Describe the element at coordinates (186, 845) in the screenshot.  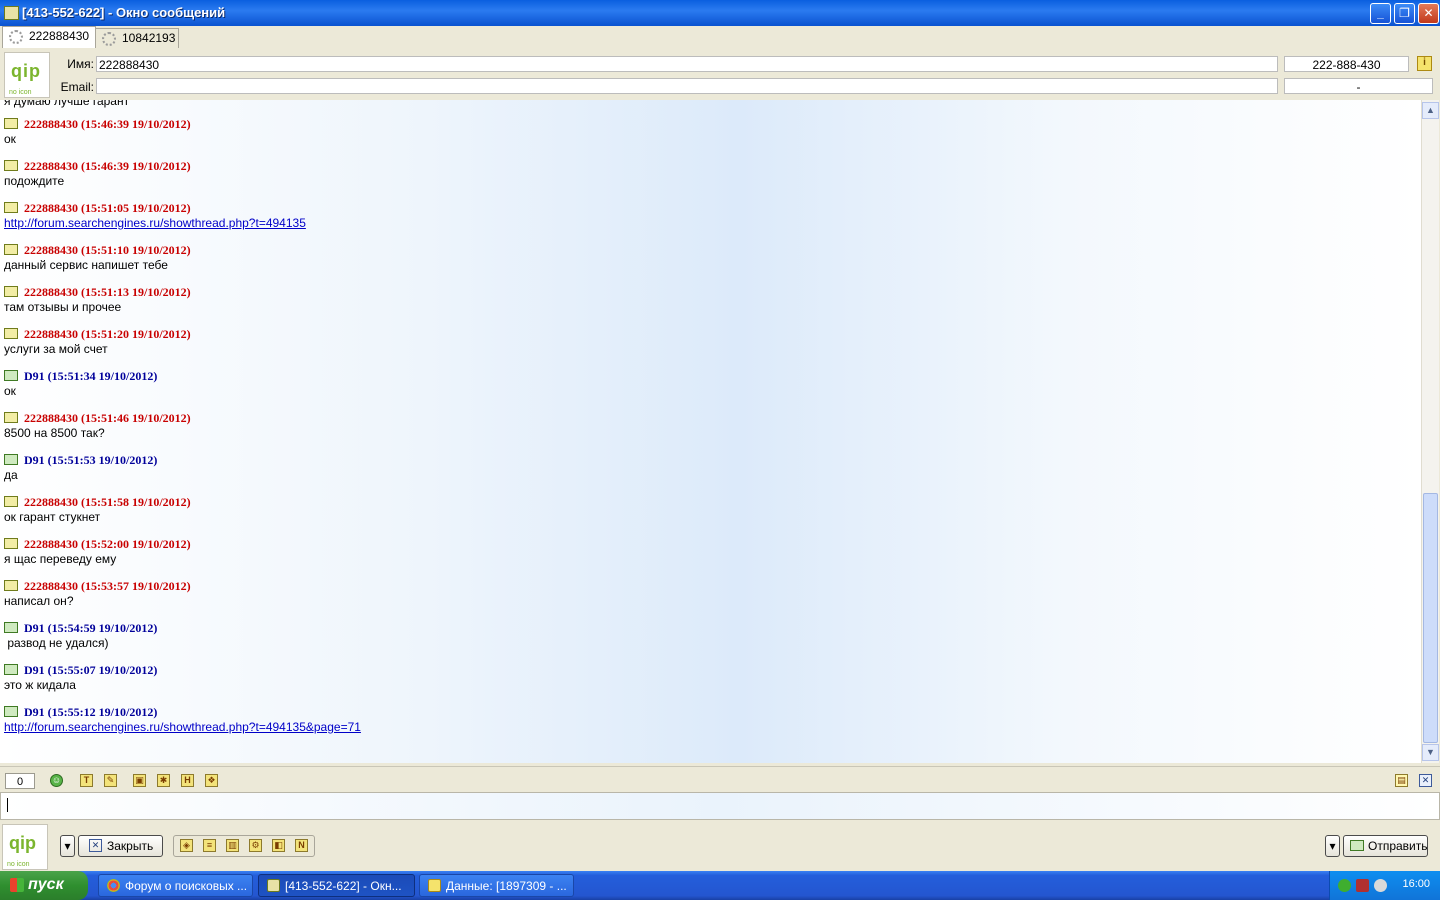
I see `insert-translit-icon: ◈` at that location.